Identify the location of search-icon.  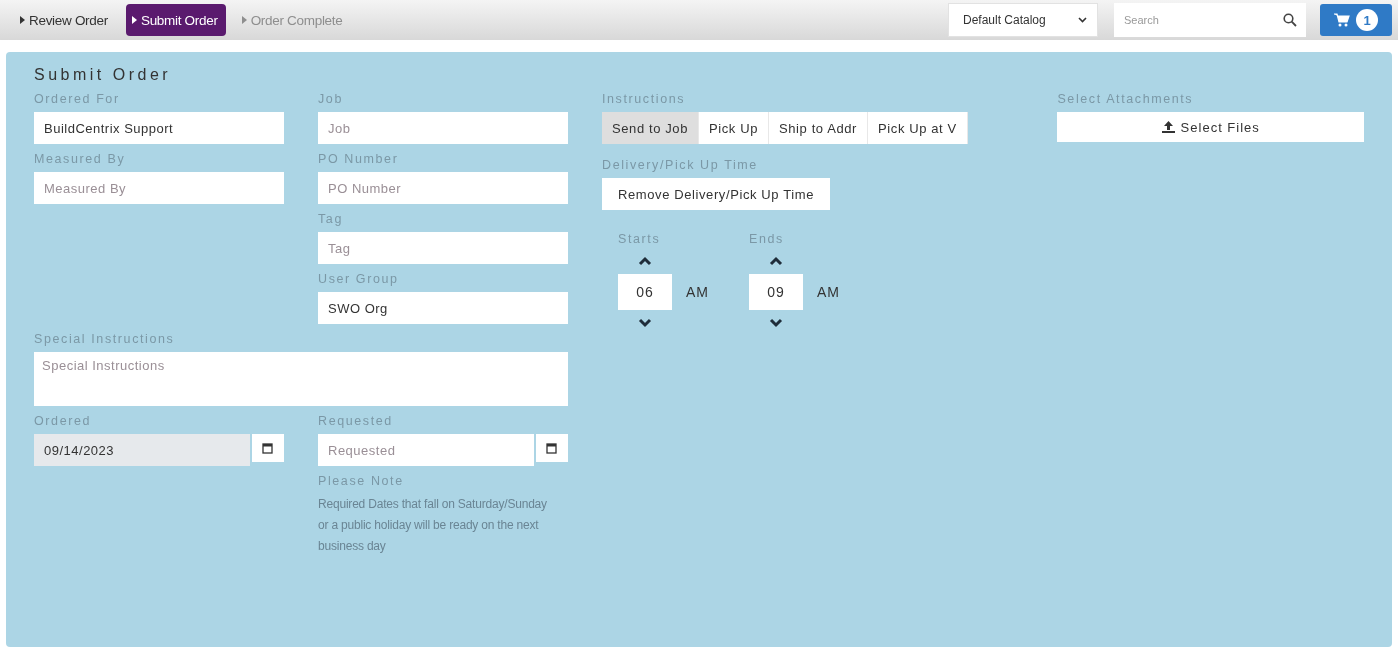
(1290, 20).